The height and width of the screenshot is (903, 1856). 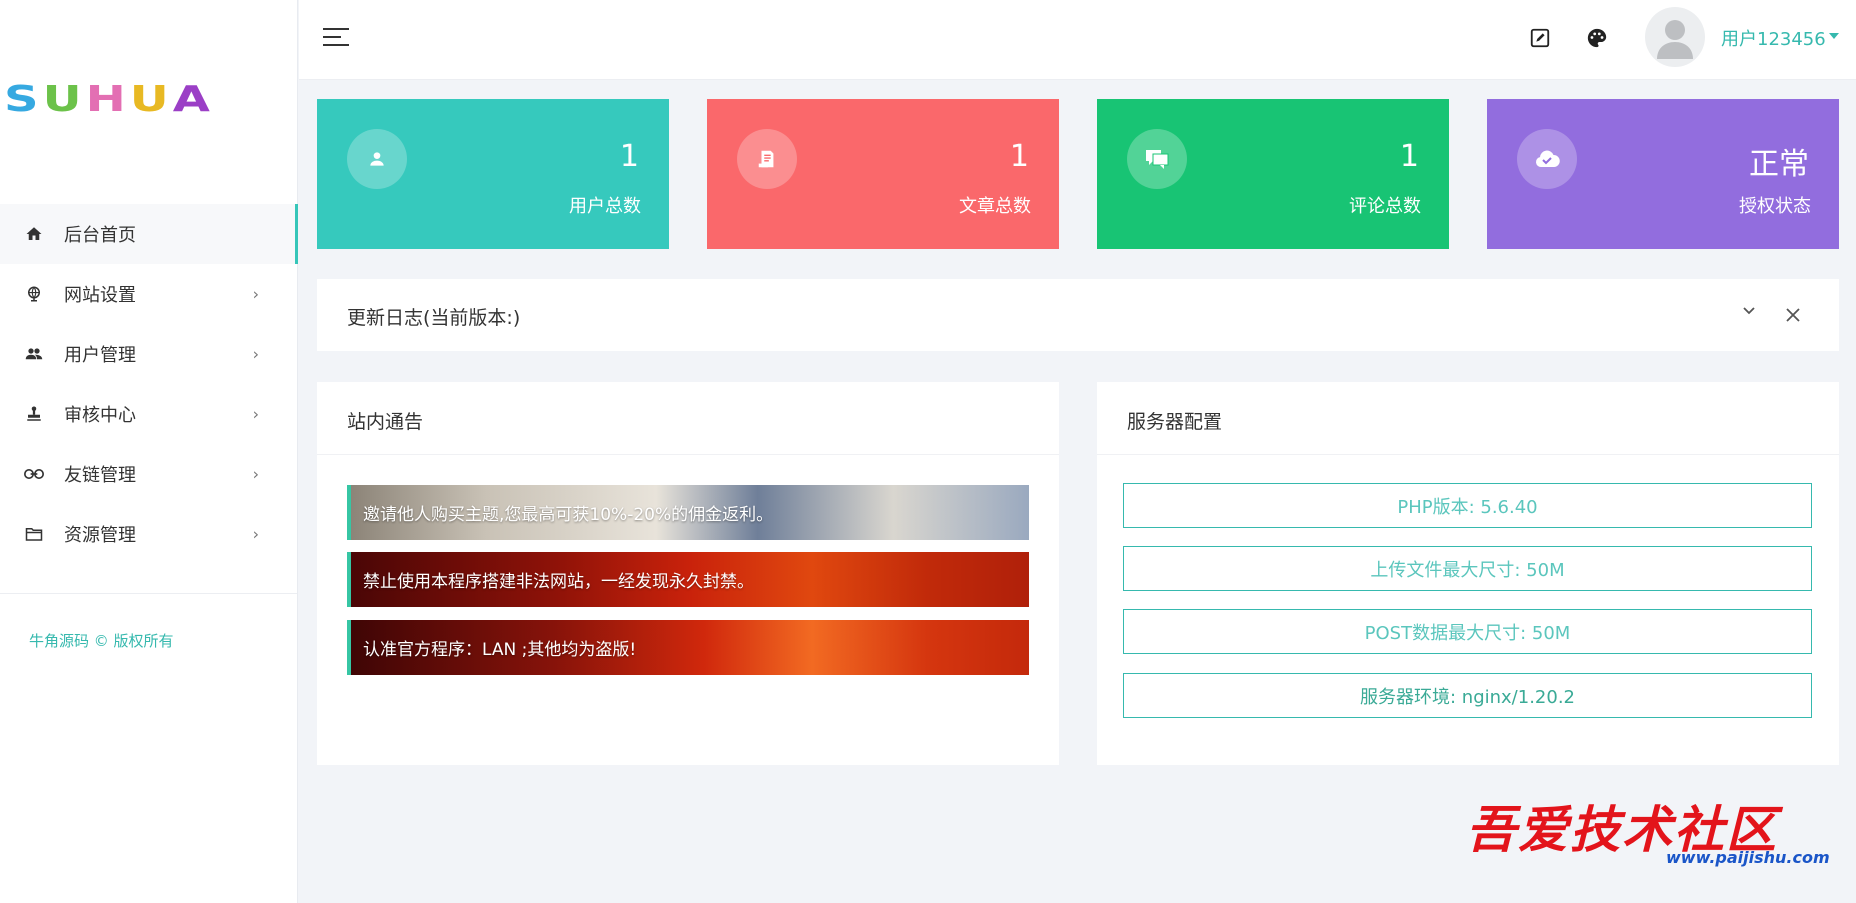 I want to click on stamp-icon, so click(x=34, y=414).